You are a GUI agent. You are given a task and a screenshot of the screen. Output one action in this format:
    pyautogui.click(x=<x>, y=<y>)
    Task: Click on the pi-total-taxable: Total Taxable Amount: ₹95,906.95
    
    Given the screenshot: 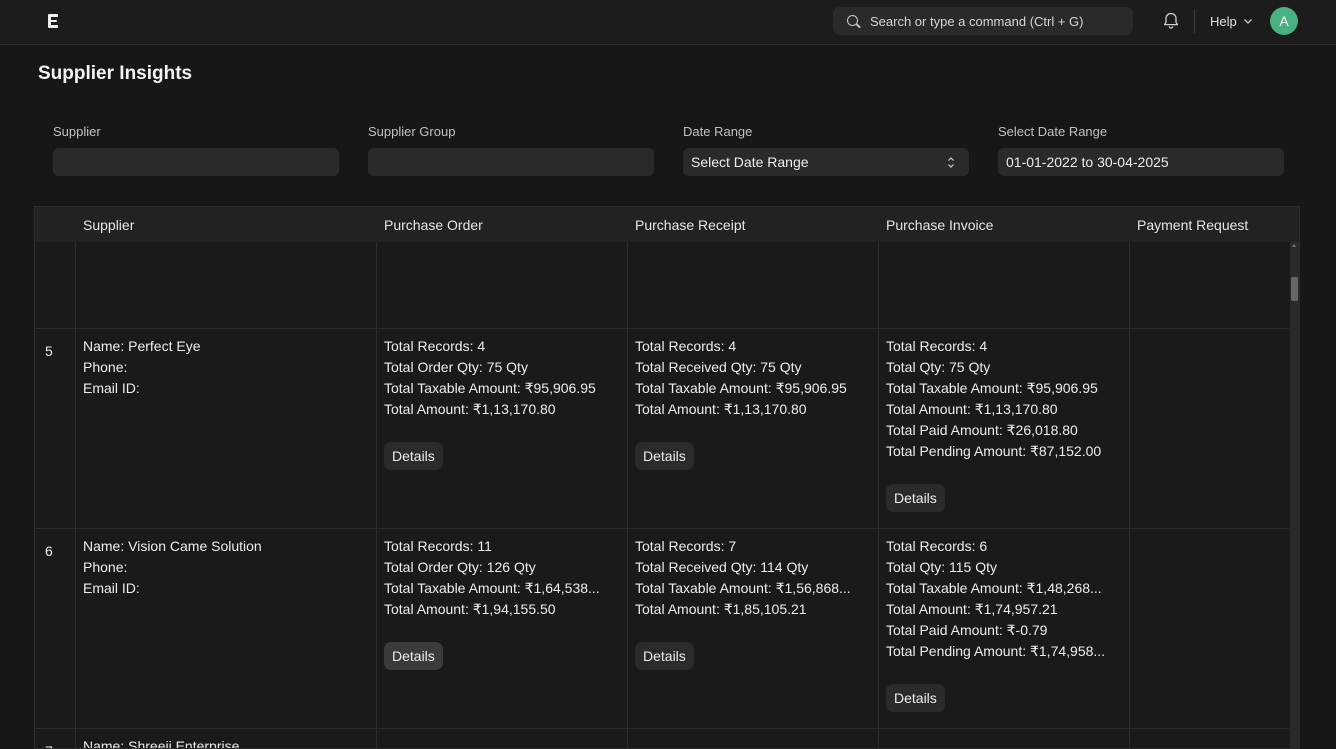 What is the action you would take?
    pyautogui.click(x=992, y=388)
    